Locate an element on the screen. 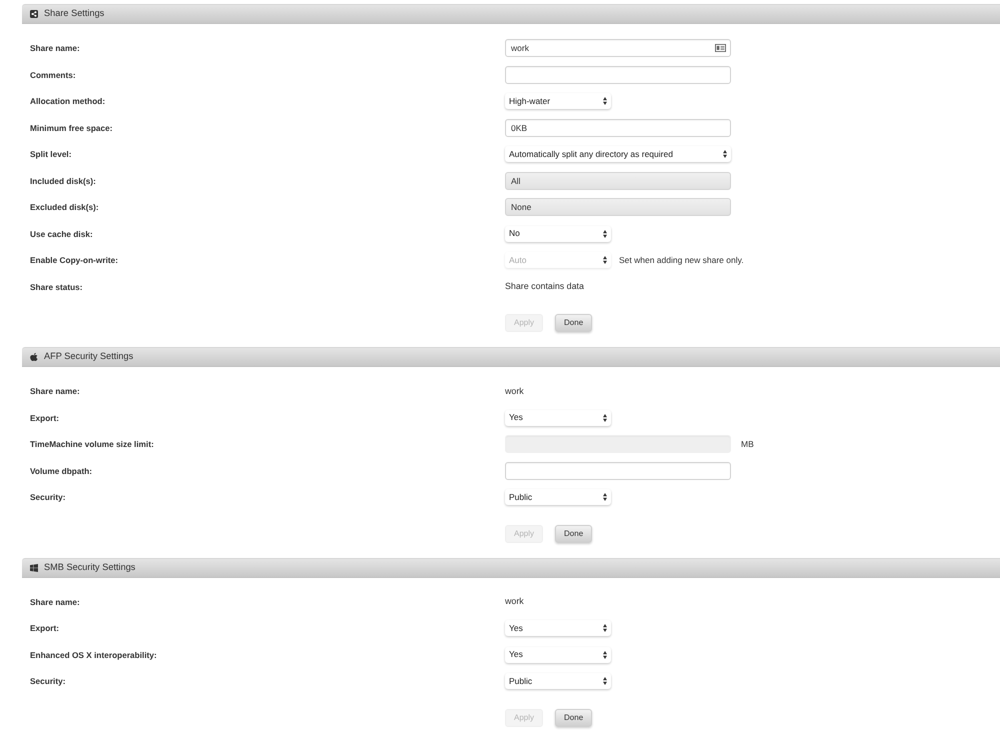 The height and width of the screenshot is (731, 1000). text-field: 0KB is located at coordinates (618, 127).